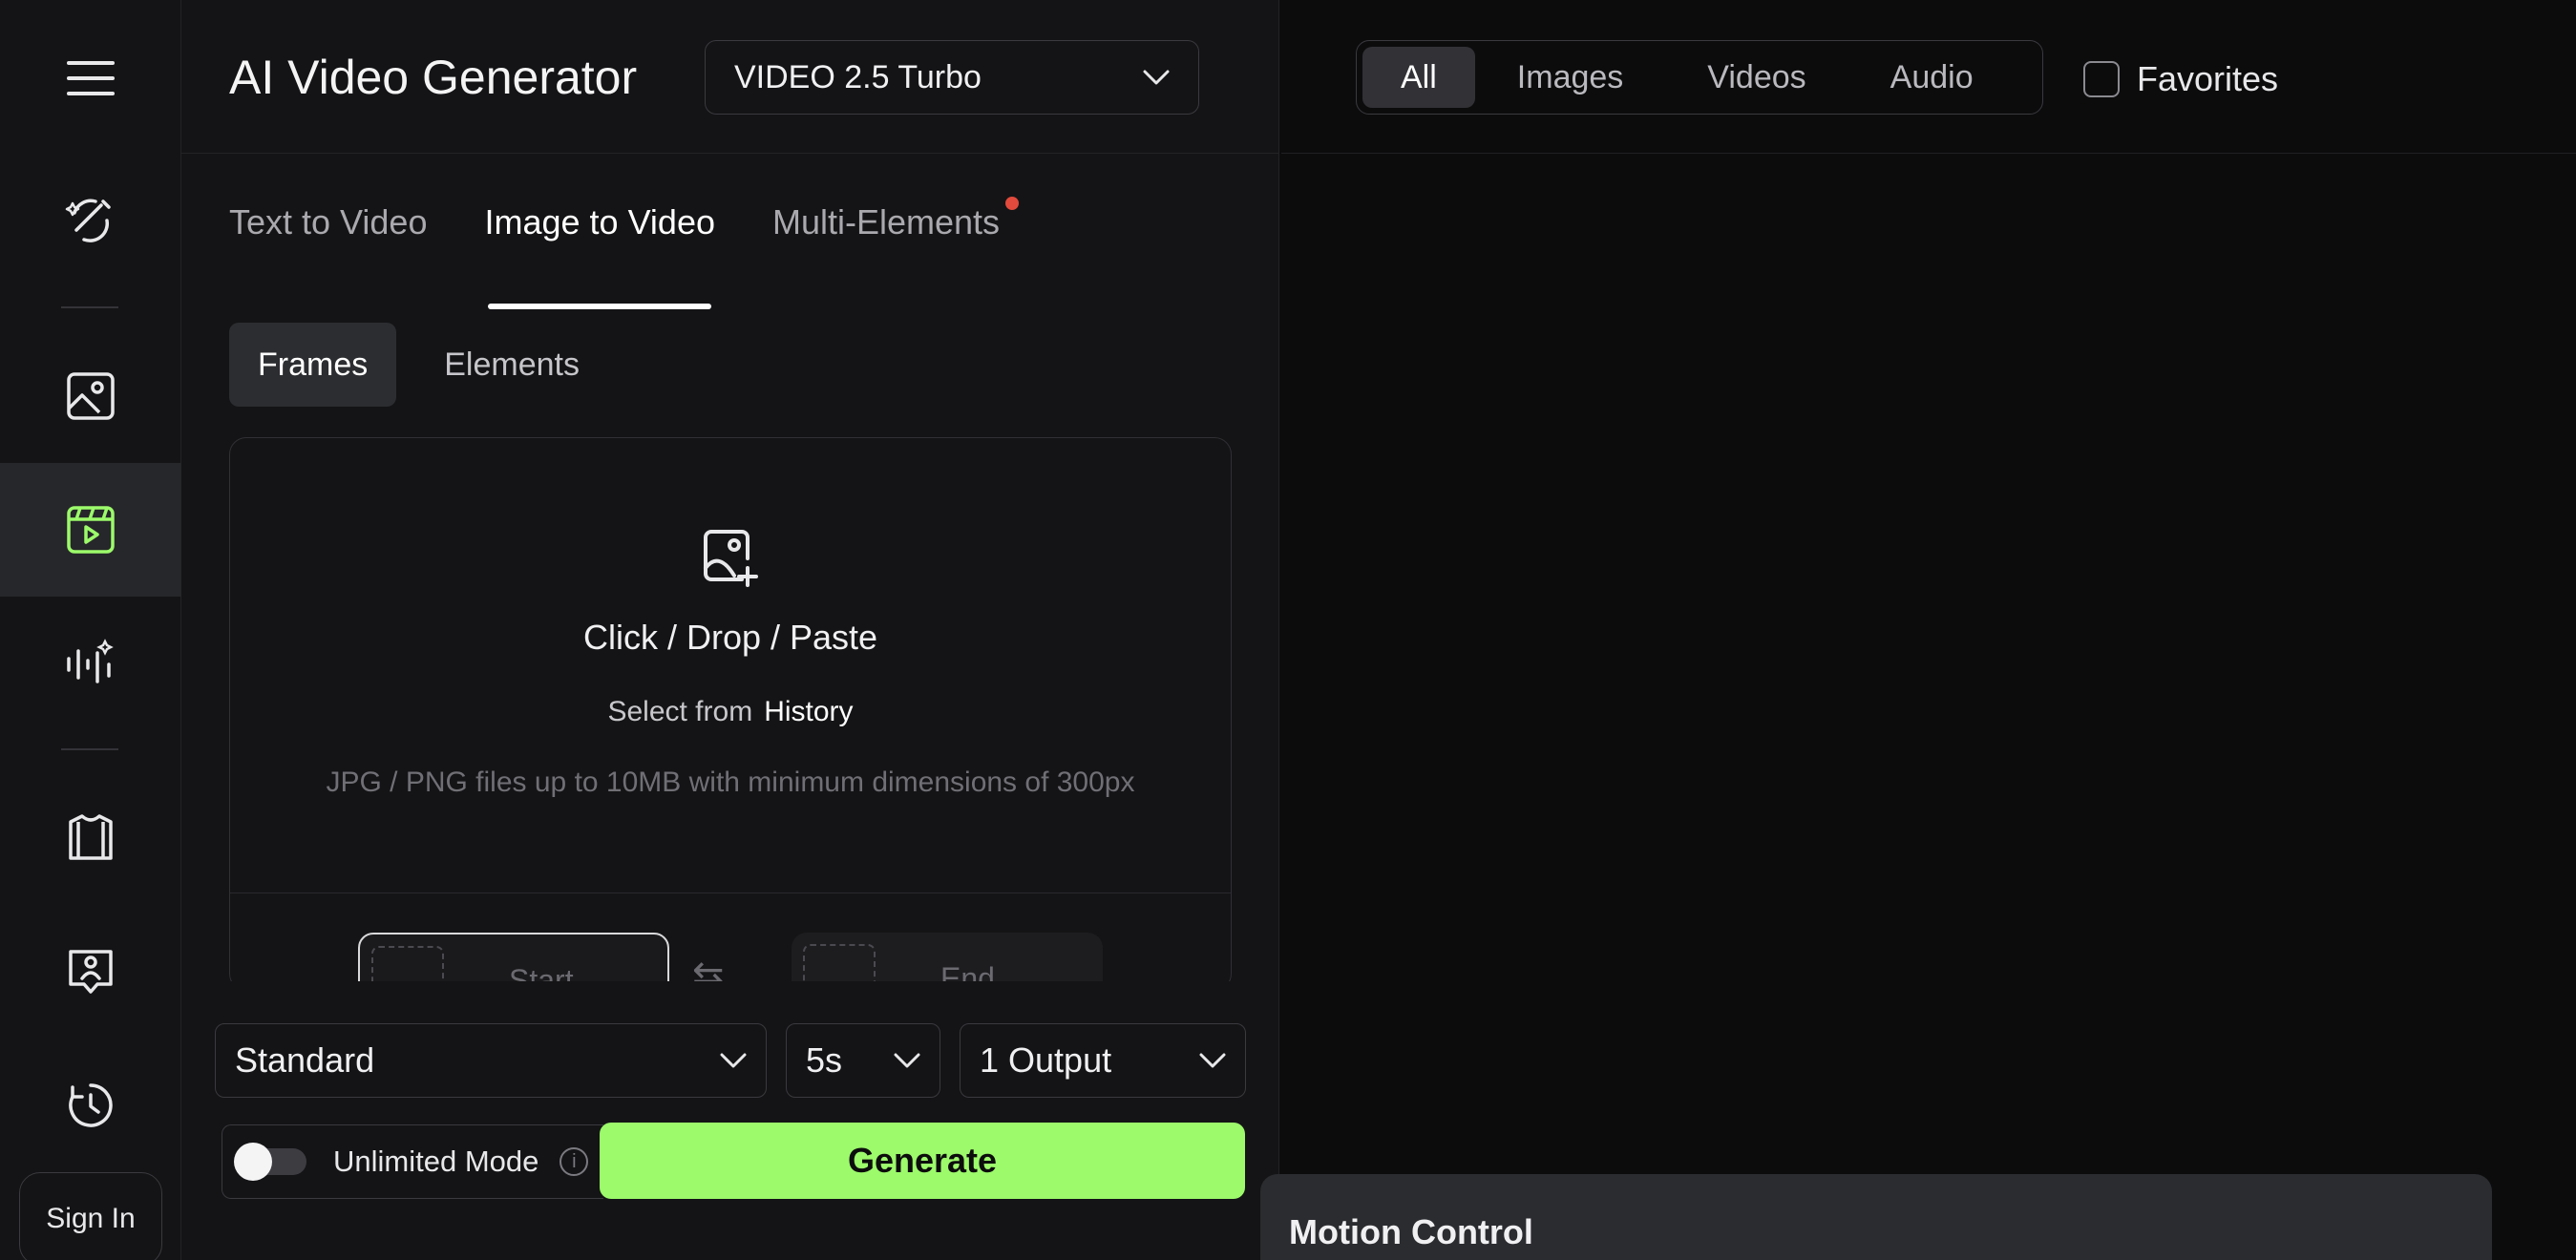  I want to click on sidebar-item-tryon, so click(90, 838).